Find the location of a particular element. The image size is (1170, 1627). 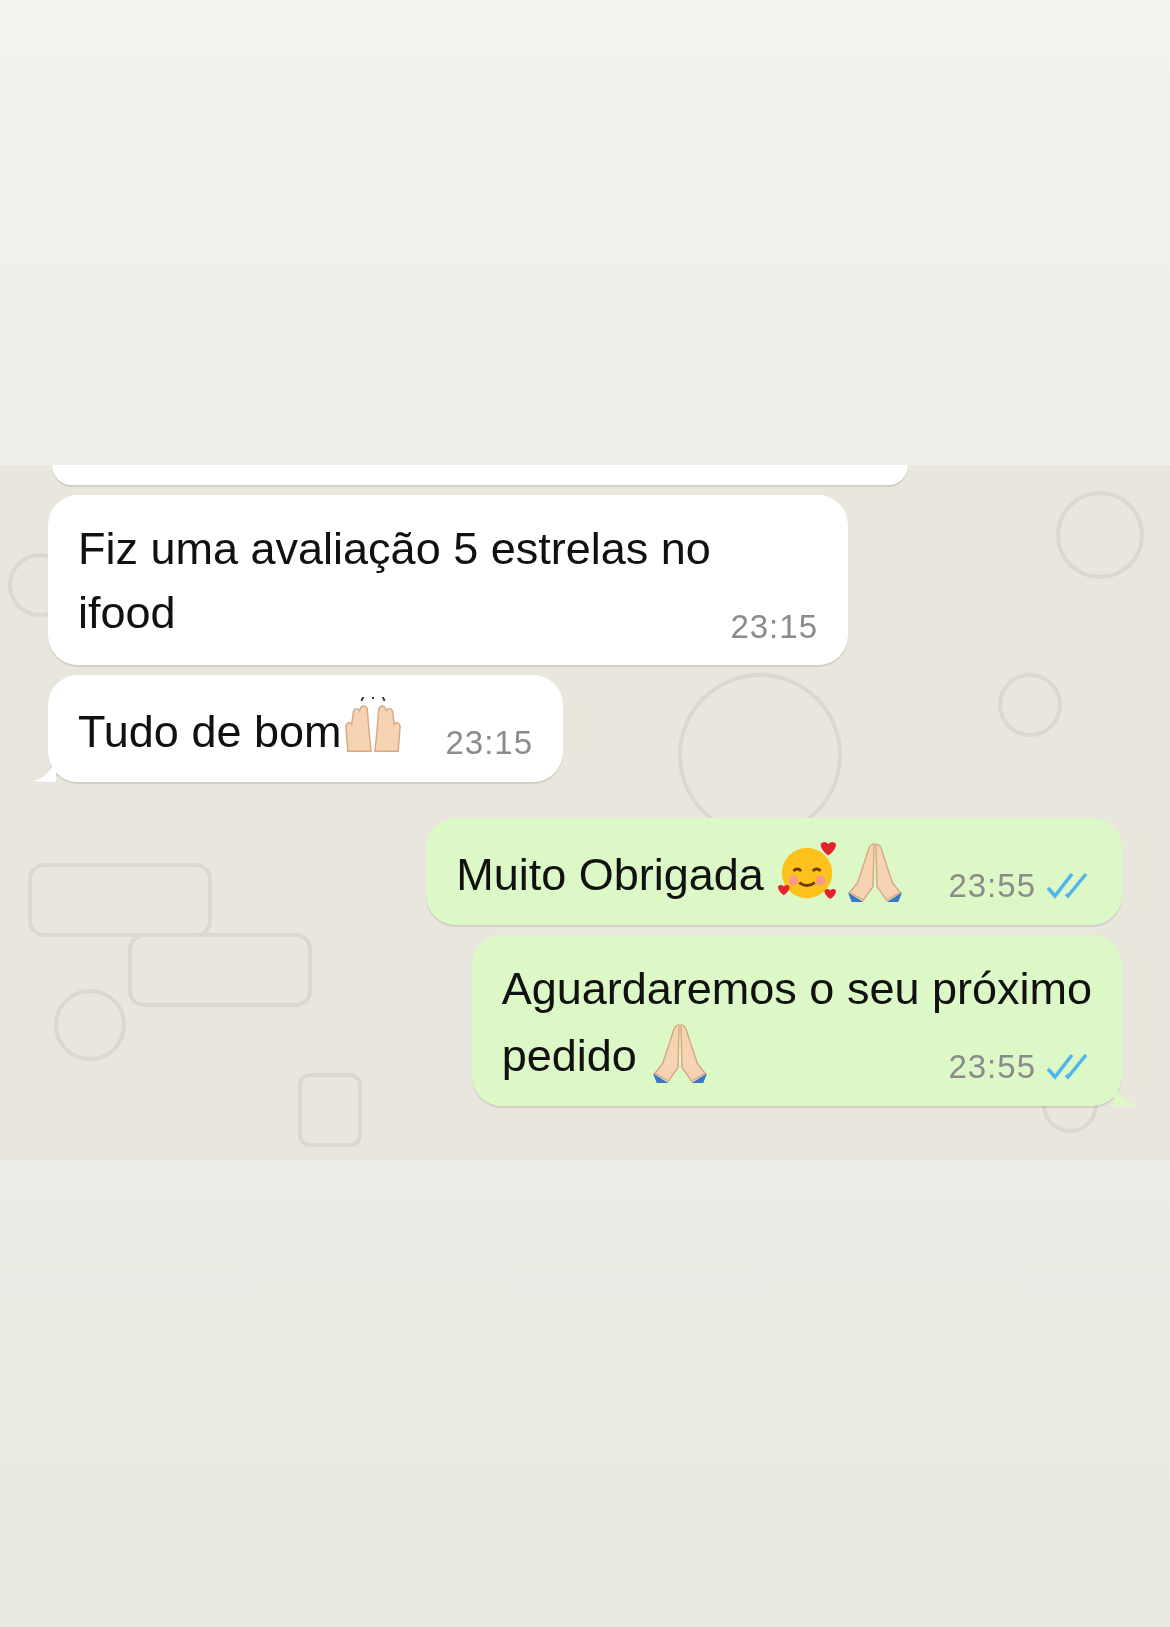

message-text: Muito Obrigada is located at coordinates (610, 874).